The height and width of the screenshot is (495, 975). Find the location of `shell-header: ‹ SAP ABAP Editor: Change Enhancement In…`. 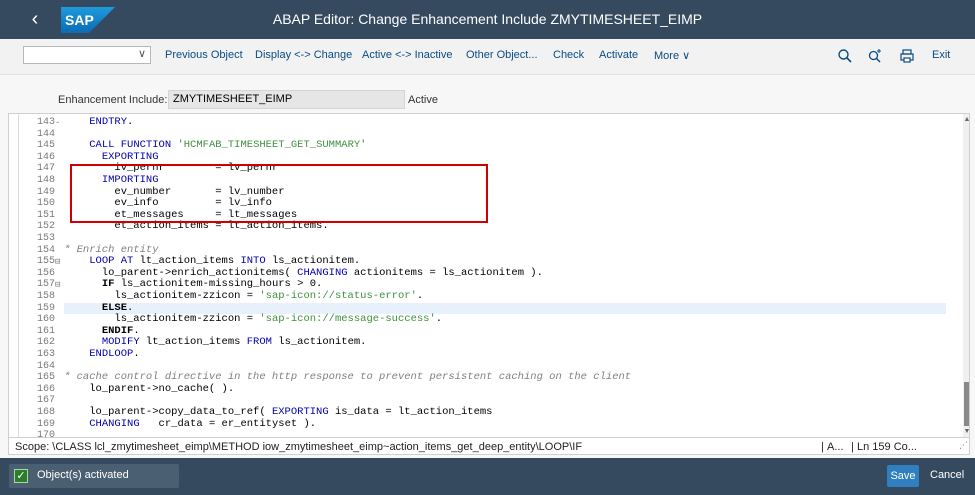

shell-header: ‹ SAP ABAP Editor: Change Enhancement In… is located at coordinates (487, 19).